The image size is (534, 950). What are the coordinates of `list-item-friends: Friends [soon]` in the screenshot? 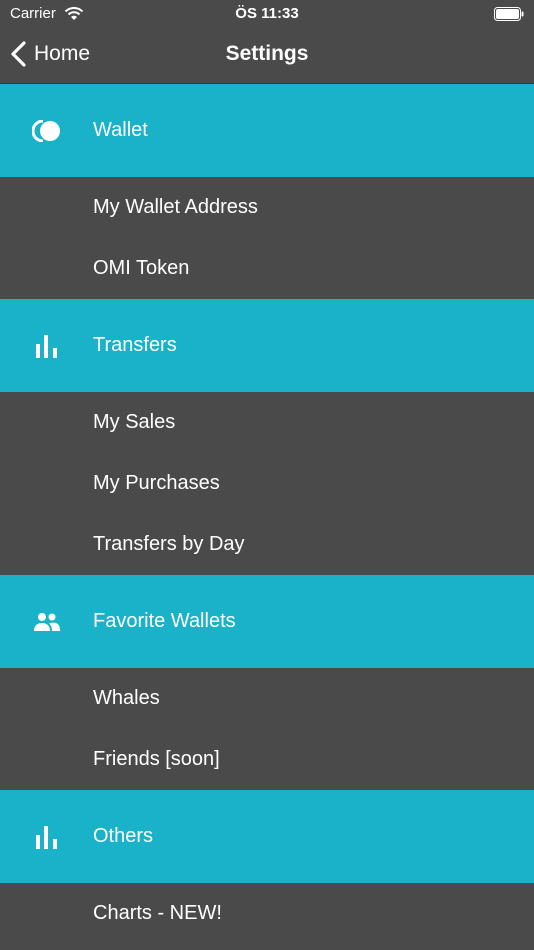 It's located at (267, 759).